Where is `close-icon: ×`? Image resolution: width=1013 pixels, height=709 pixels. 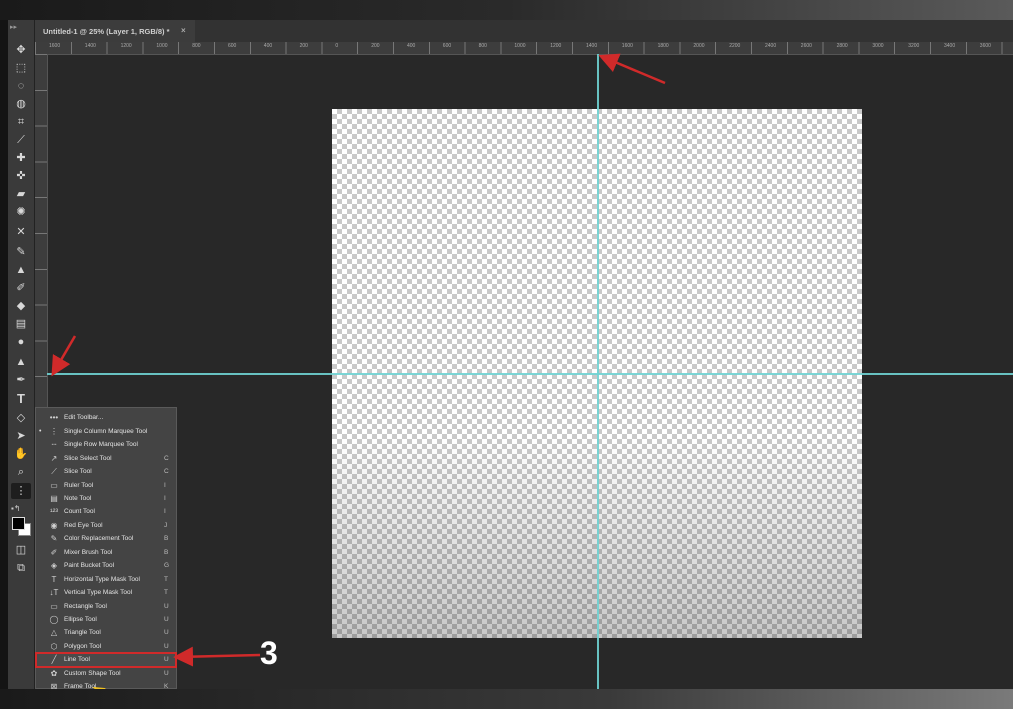
close-icon: × is located at coordinates (183, 30).